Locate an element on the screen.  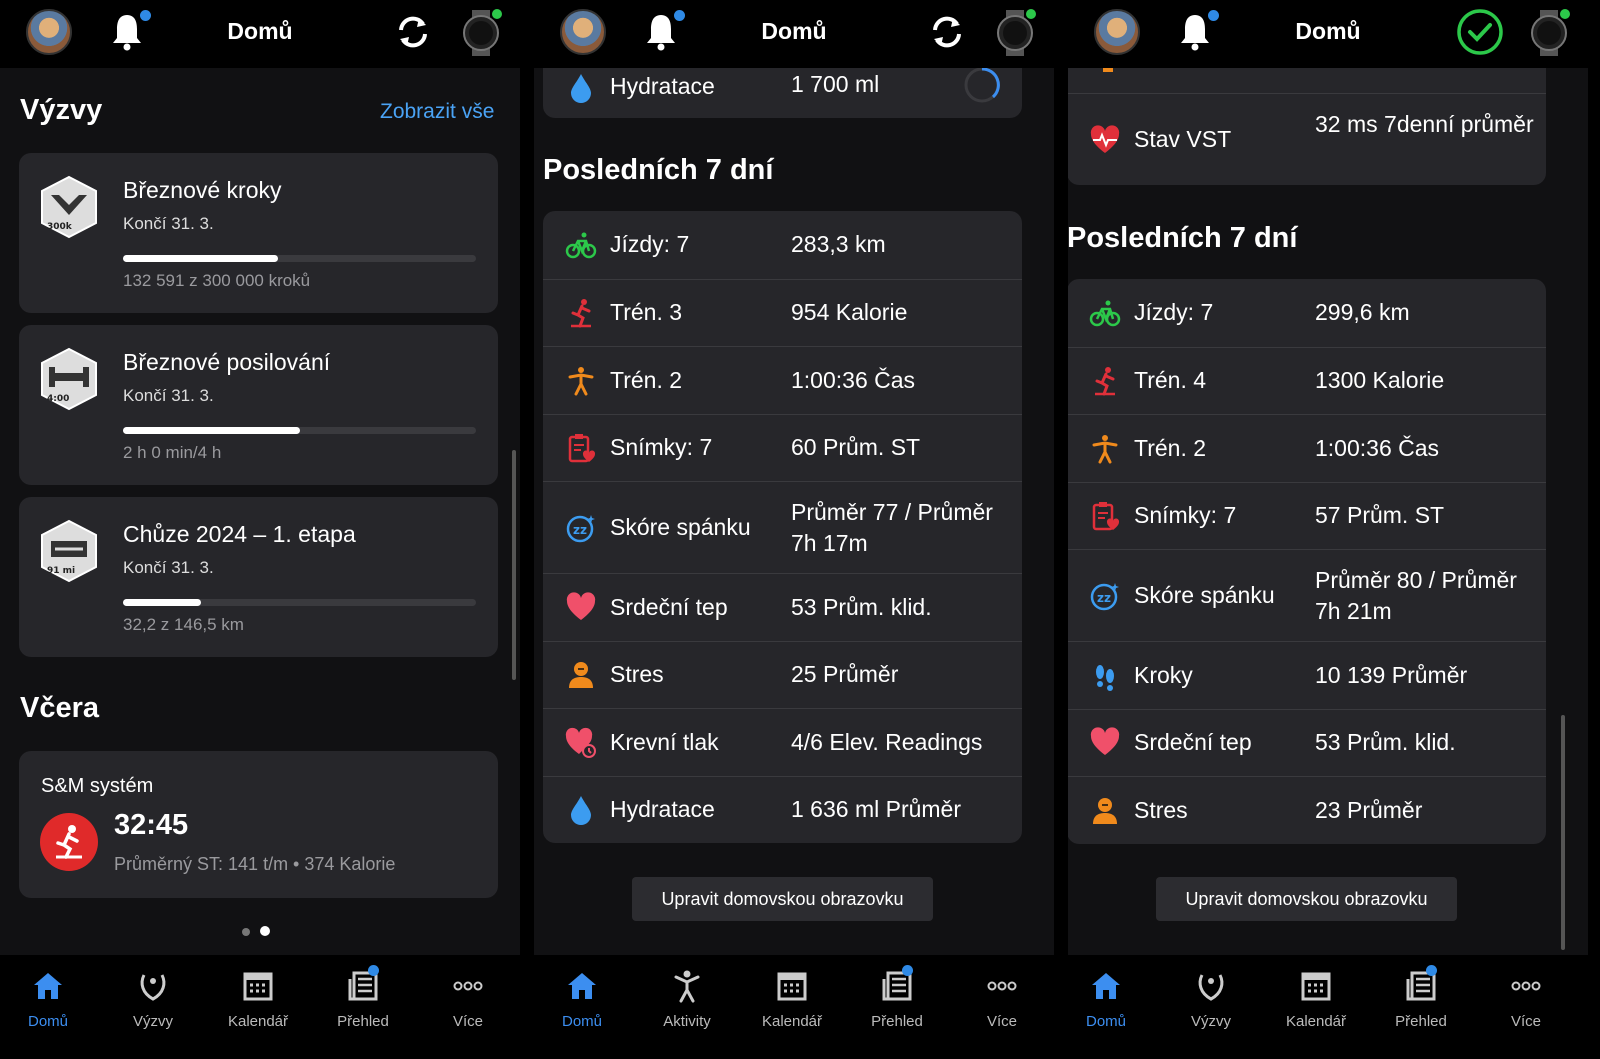
stat-row: zz Skóre spánku Průměr 80 / Průměr 7h 21m is located at coordinates (1307, 595).